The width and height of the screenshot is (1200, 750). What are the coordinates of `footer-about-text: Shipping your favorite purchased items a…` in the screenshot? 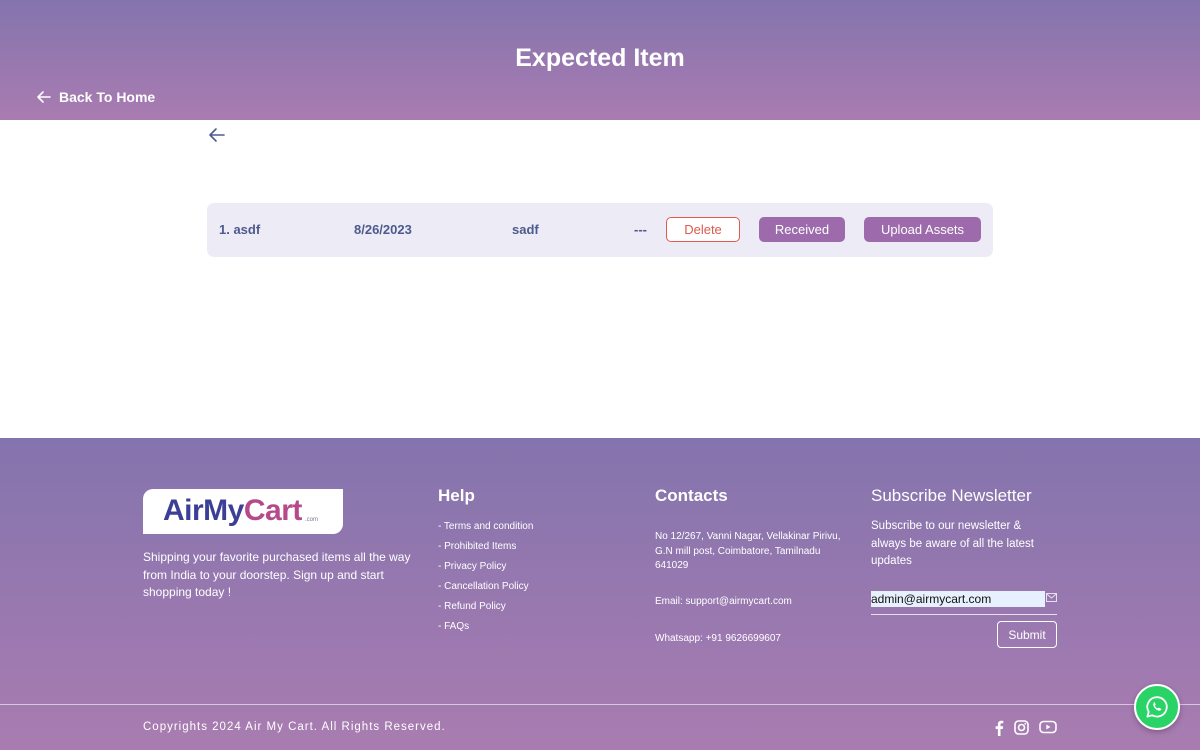 It's located at (277, 574).